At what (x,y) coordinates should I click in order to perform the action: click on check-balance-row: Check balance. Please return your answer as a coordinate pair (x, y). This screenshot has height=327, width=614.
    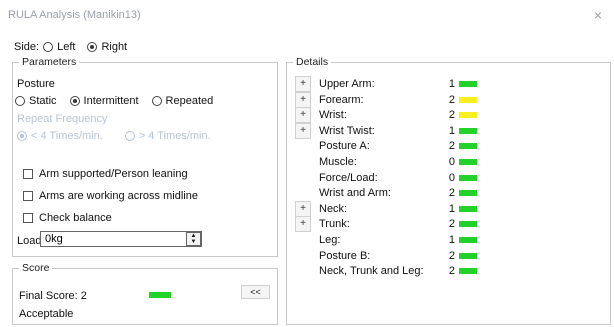
    Looking at the image, I should click on (67, 218).